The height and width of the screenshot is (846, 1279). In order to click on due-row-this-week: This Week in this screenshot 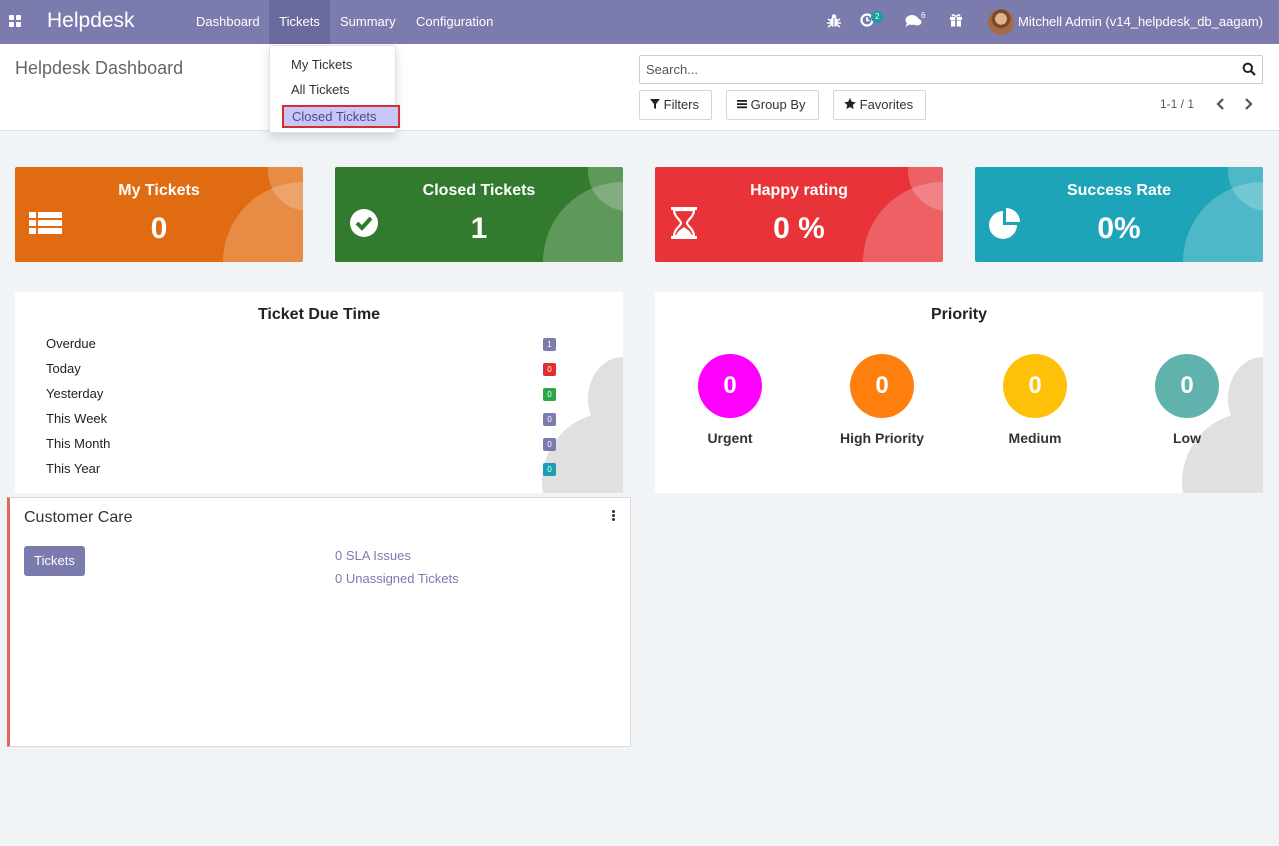, I will do `click(76, 418)`.